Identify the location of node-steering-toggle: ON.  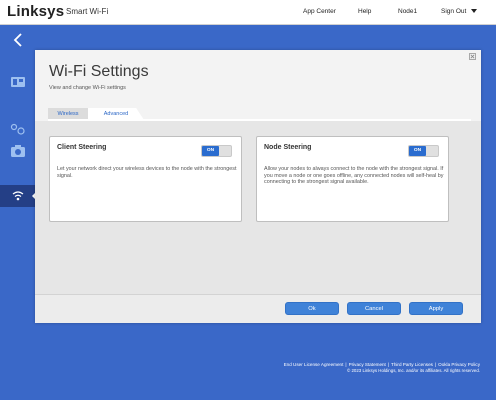
(423, 151).